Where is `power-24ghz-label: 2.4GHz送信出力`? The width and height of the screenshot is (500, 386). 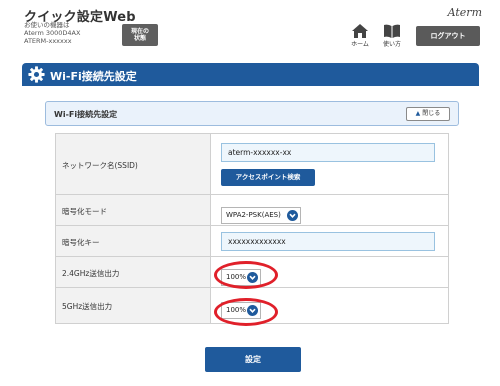 power-24ghz-label: 2.4GHz送信出力 is located at coordinates (91, 273).